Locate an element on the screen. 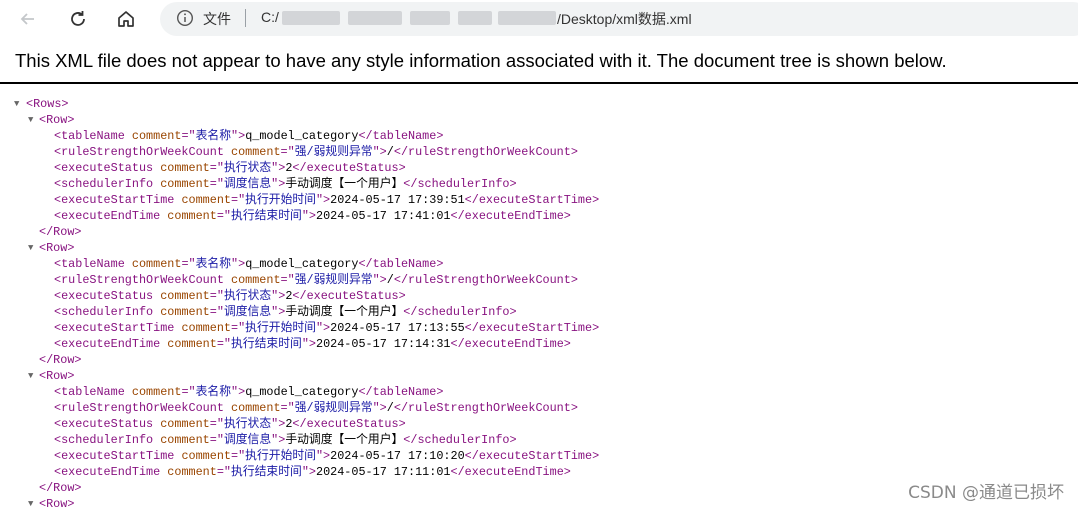 The image size is (1078, 512). reload-icon is located at coordinates (78, 18).